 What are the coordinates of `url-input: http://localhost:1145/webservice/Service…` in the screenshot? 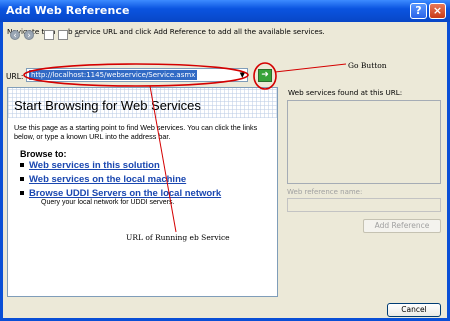 It's located at (137, 75).